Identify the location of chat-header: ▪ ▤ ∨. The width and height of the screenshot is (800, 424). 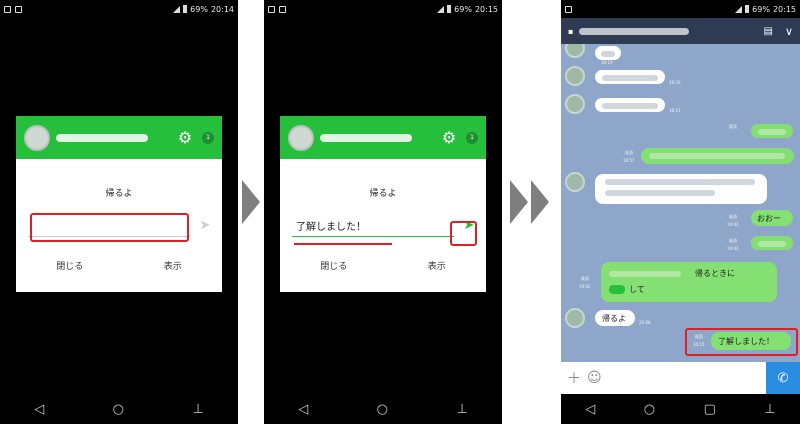
(680, 31).